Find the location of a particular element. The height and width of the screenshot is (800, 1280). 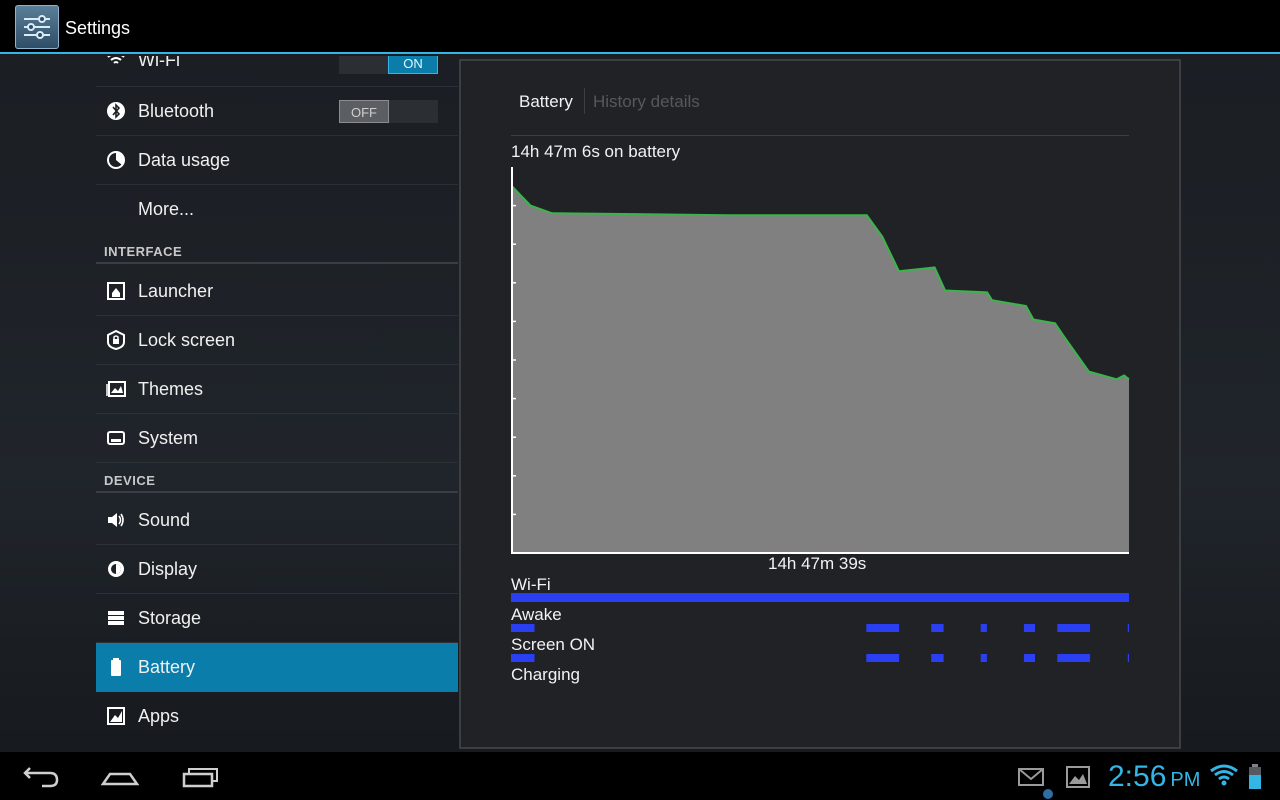

settings-item-wifi: Wi-Fi ON is located at coordinates (277, 71).